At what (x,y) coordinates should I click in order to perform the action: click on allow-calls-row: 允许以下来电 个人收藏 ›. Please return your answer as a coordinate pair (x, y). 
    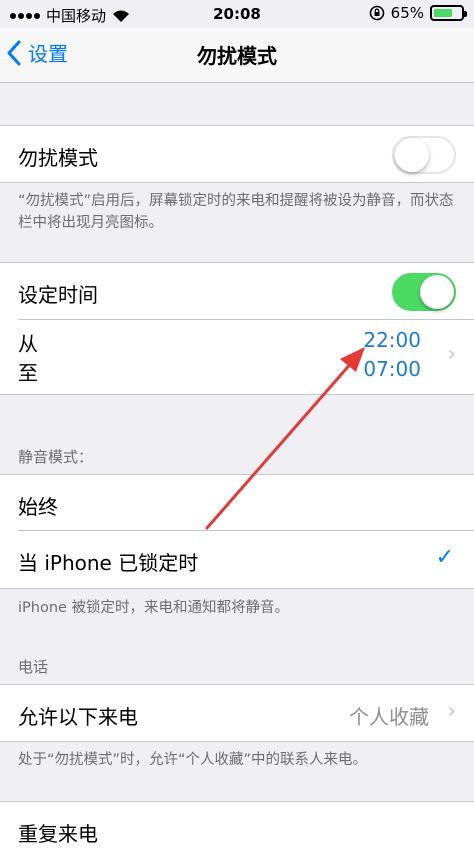
    Looking at the image, I should click on (237, 713).